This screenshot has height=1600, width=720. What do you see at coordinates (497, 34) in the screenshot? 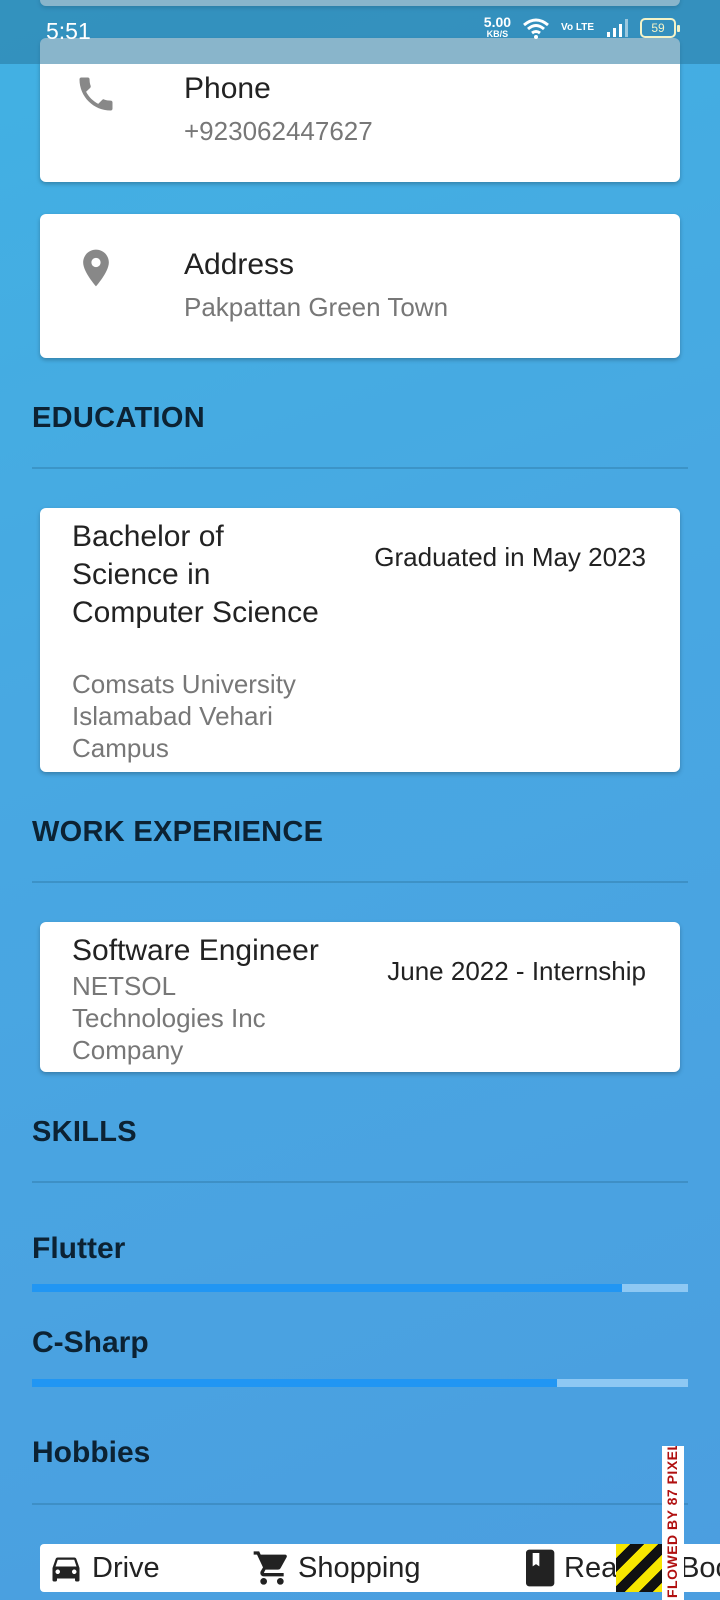
I see `network-speed-unit: KB/S` at bounding box center [497, 34].